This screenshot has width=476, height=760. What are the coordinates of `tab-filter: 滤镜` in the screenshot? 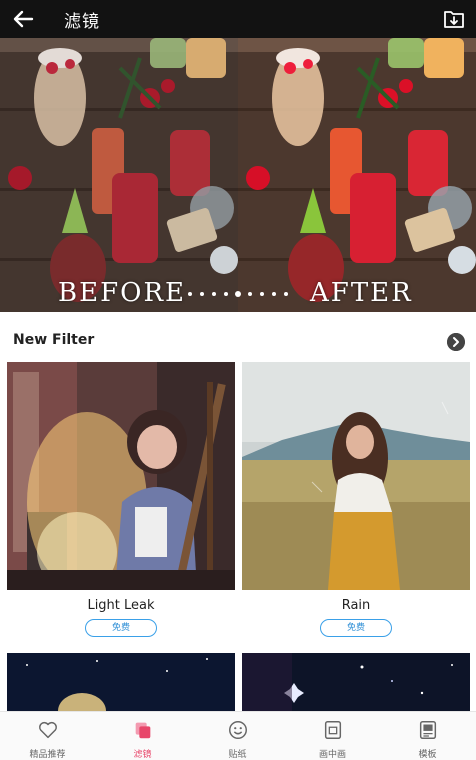 It's located at (142, 736).